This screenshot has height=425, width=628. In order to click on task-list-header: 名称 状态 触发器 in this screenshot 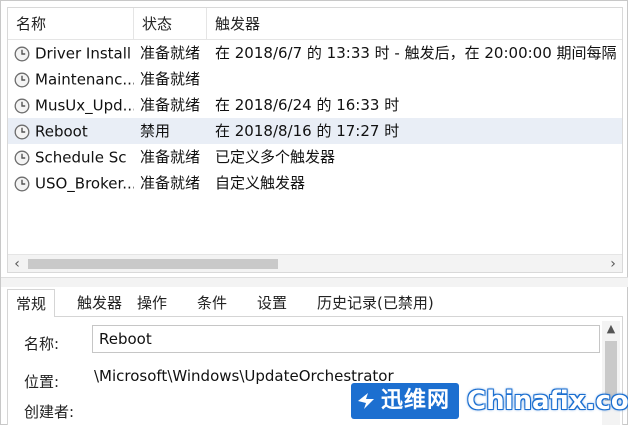, I will do `click(315, 24)`.